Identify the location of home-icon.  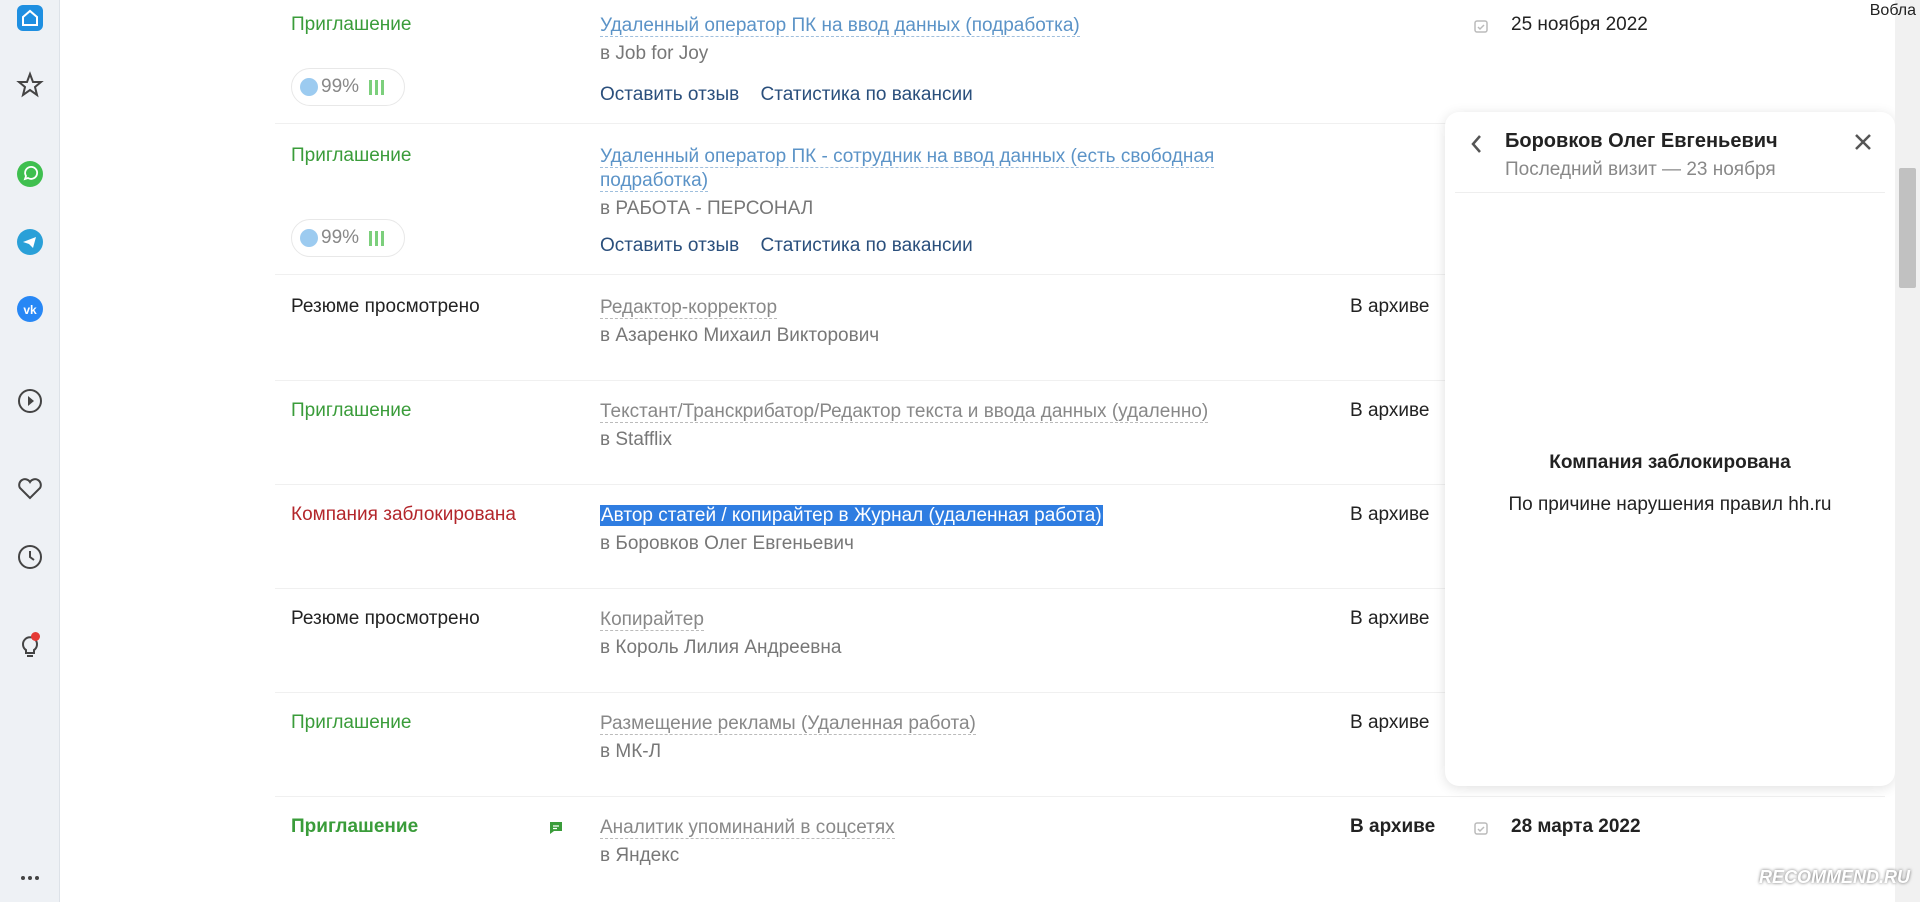
(30, 18).